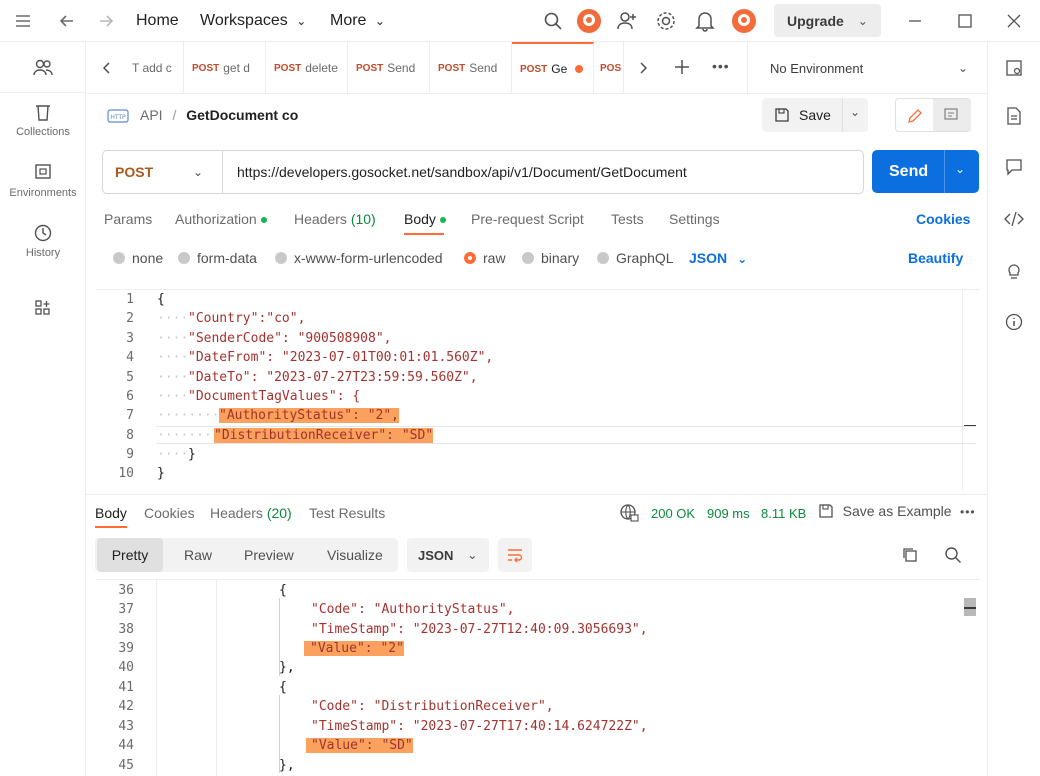 This screenshot has width=1040, height=776. I want to click on response-tab-headers: Headers (20), so click(251, 513).